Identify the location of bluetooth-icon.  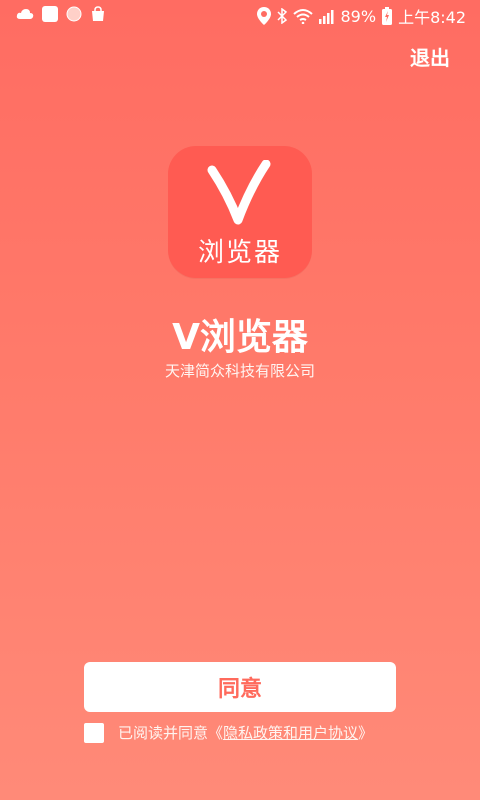
(281, 16).